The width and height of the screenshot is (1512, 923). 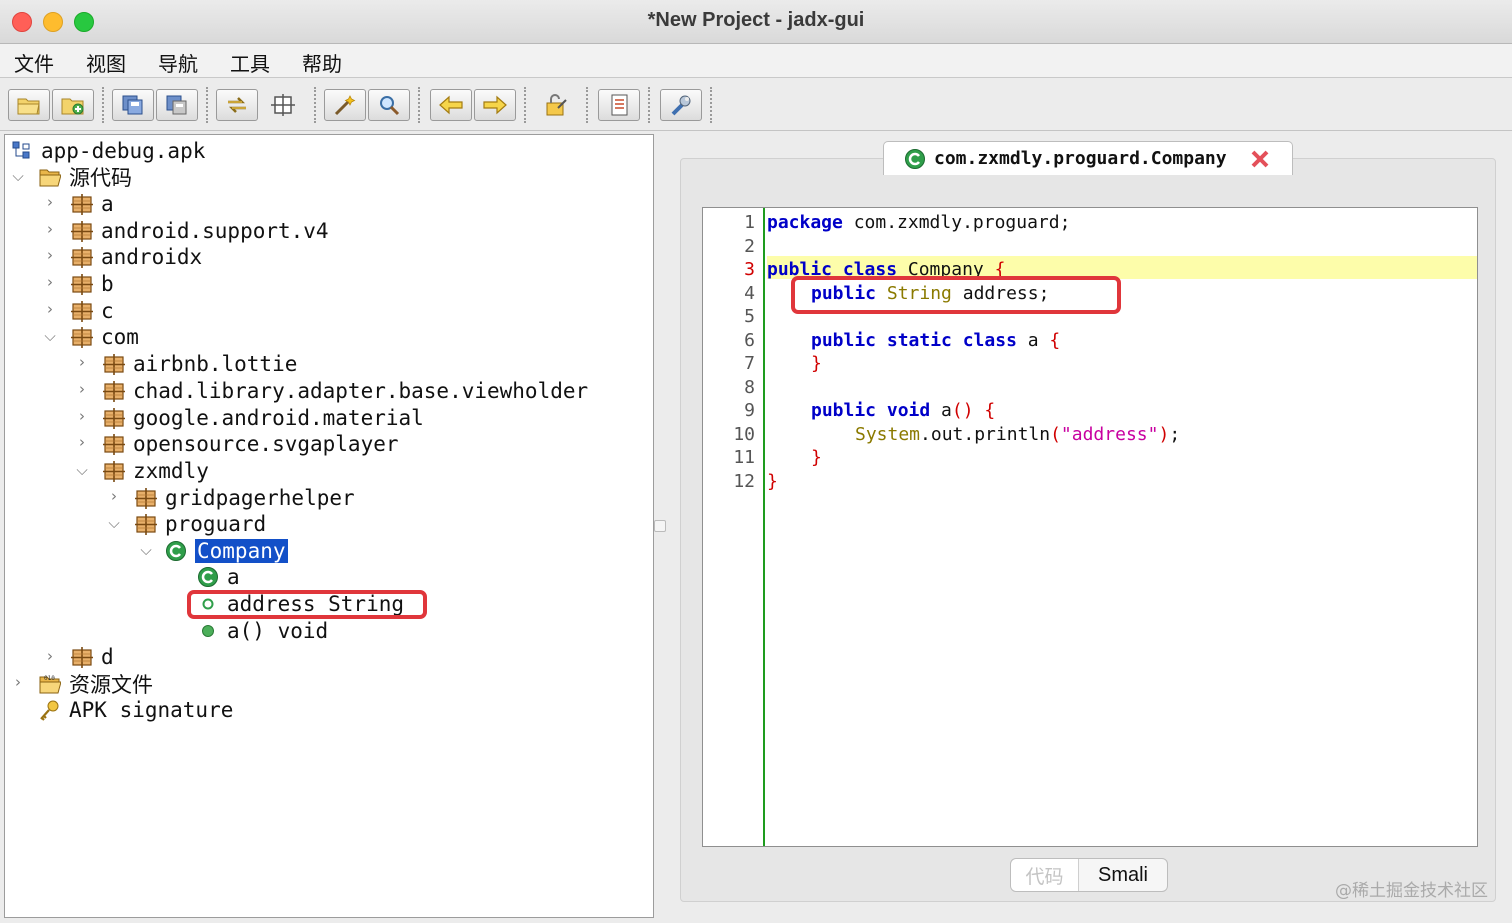 I want to click on tree-node-signature: APK signature, so click(x=136, y=710).